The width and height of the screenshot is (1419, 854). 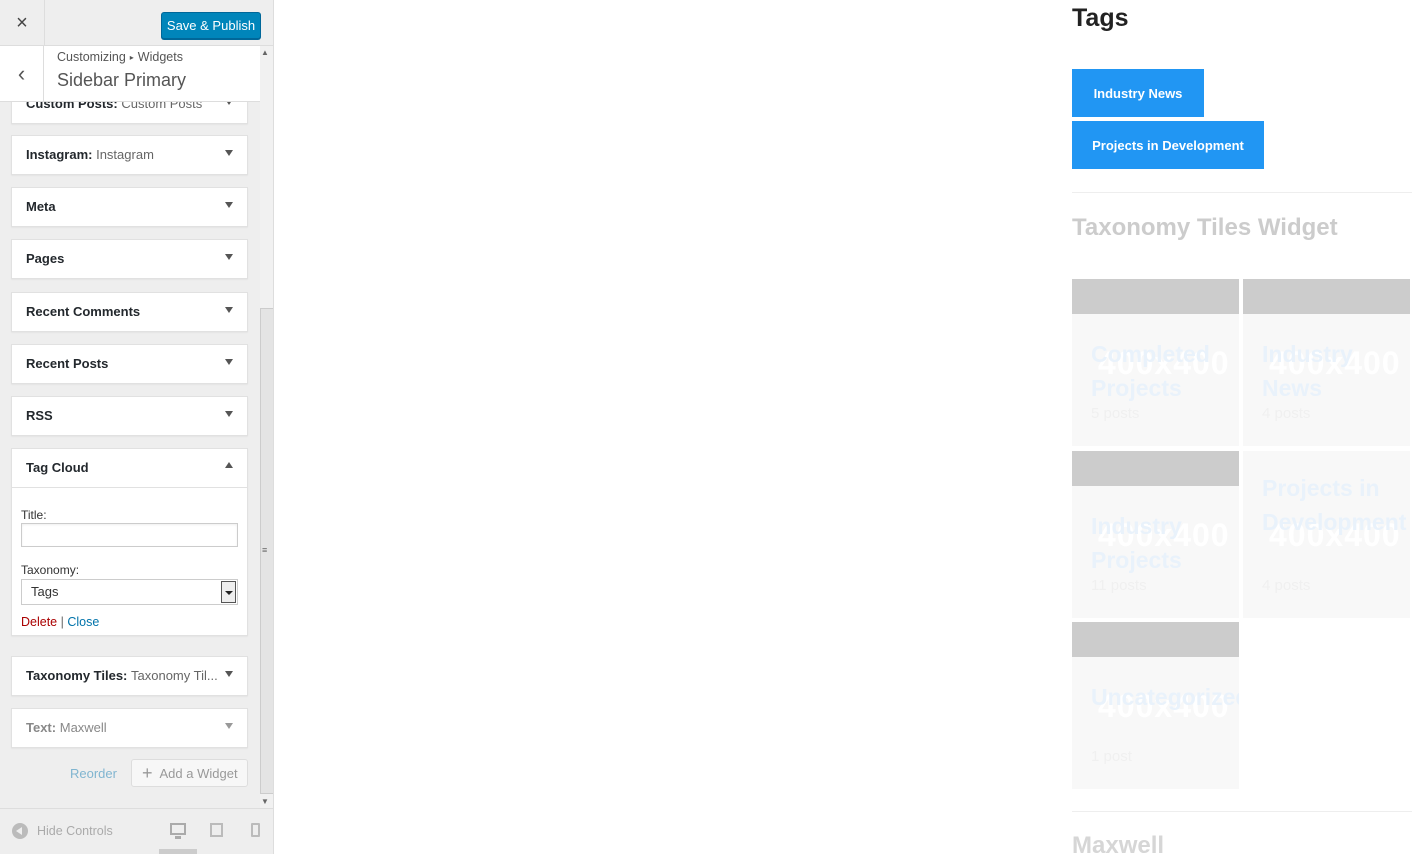 I want to click on widget-recent-comments: Recent Comments, so click(x=129, y=312).